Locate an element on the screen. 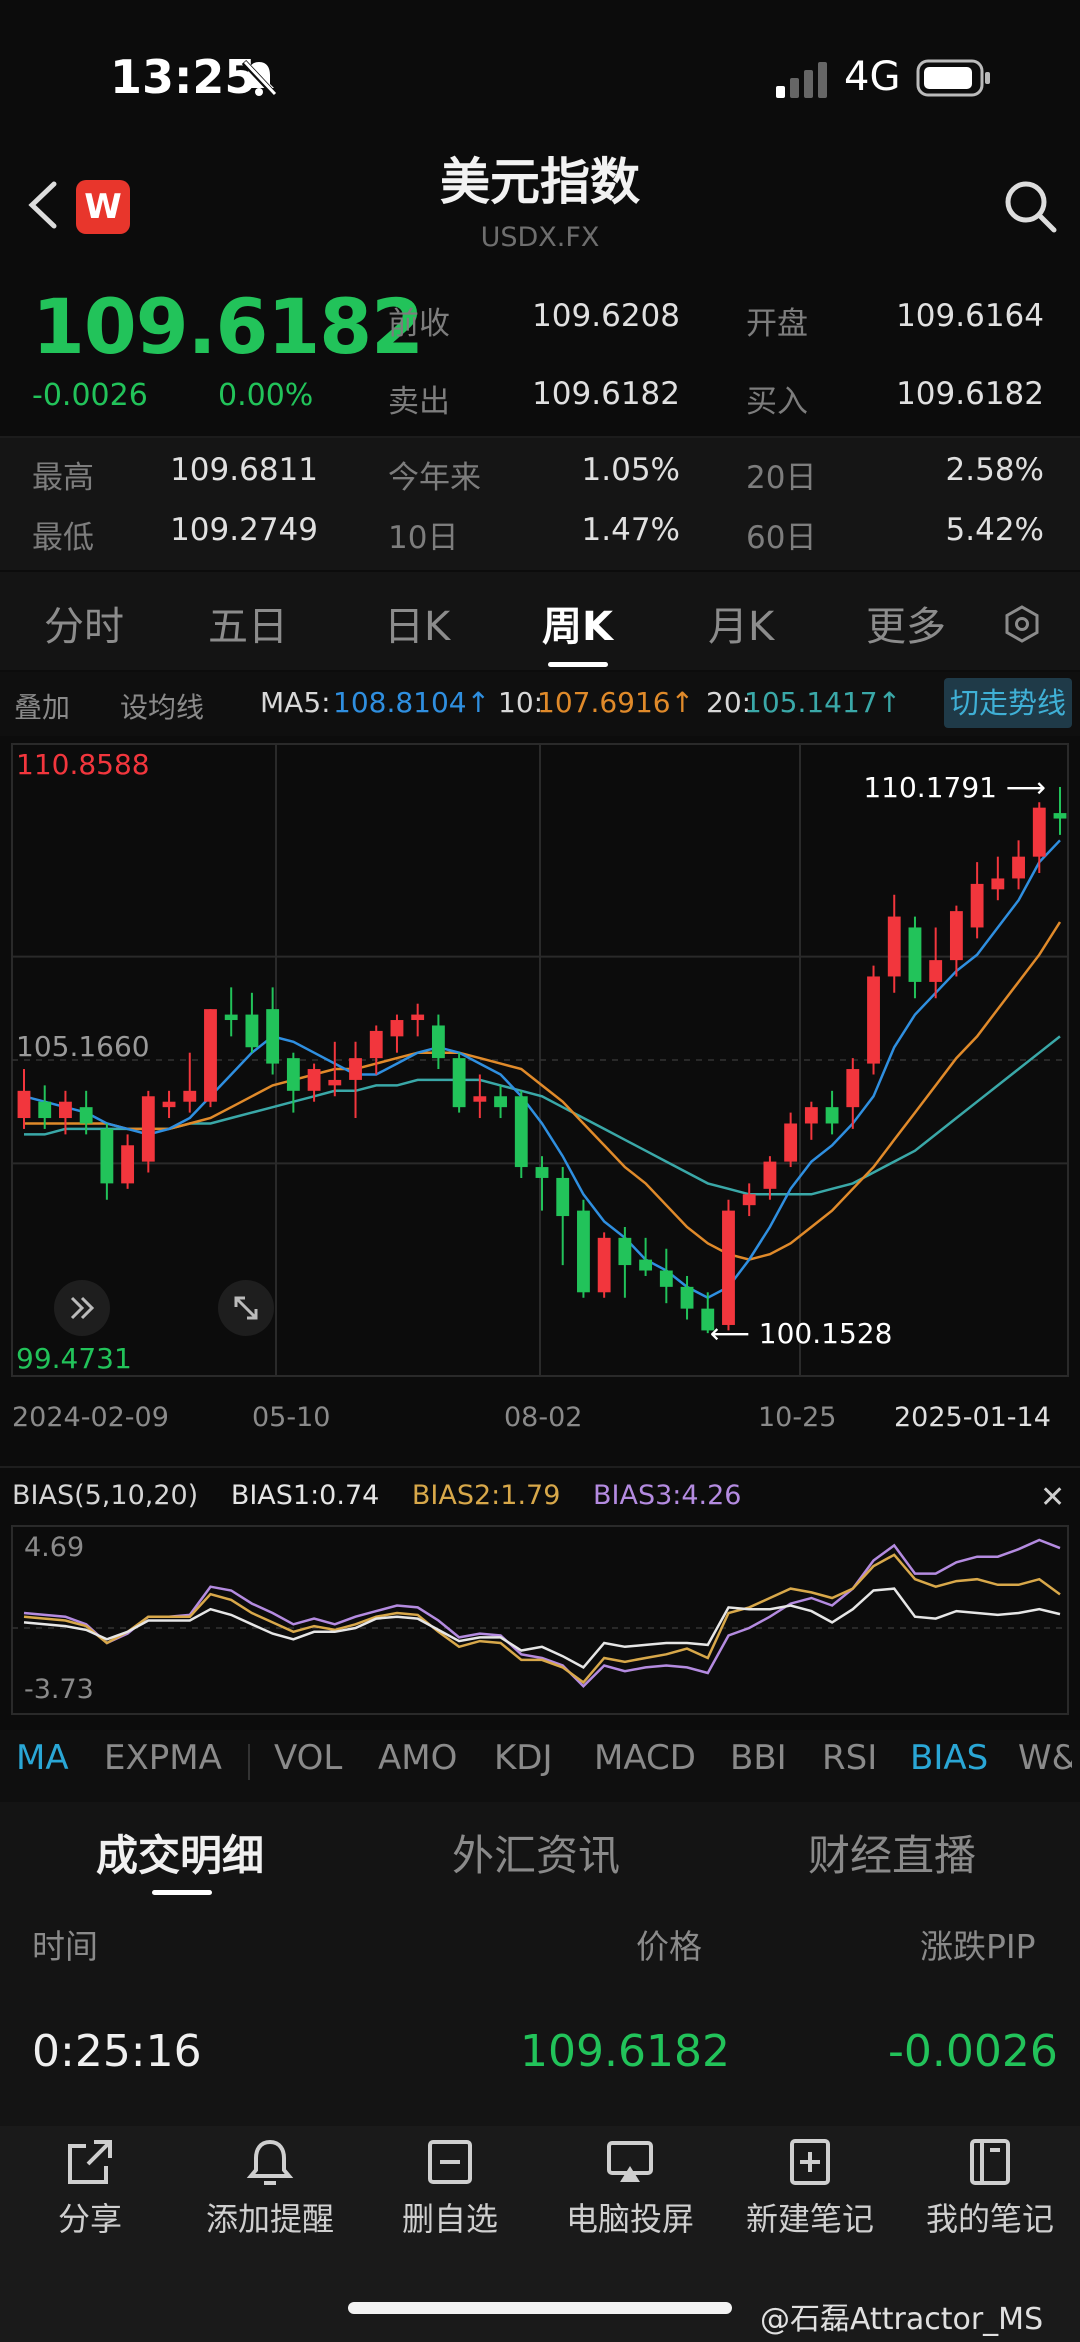 The height and width of the screenshot is (2342, 1080). tab-finance-live: 财经直播 is located at coordinates (892, 1852).